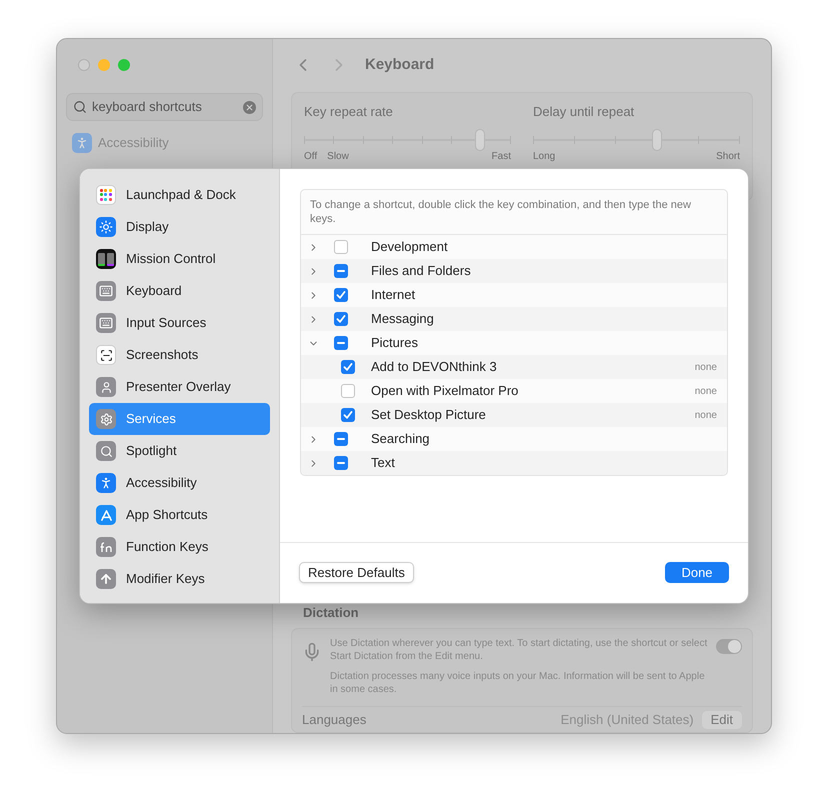 The image size is (827, 808). Describe the element at coordinates (106, 259) in the screenshot. I see `windows-icon` at that location.